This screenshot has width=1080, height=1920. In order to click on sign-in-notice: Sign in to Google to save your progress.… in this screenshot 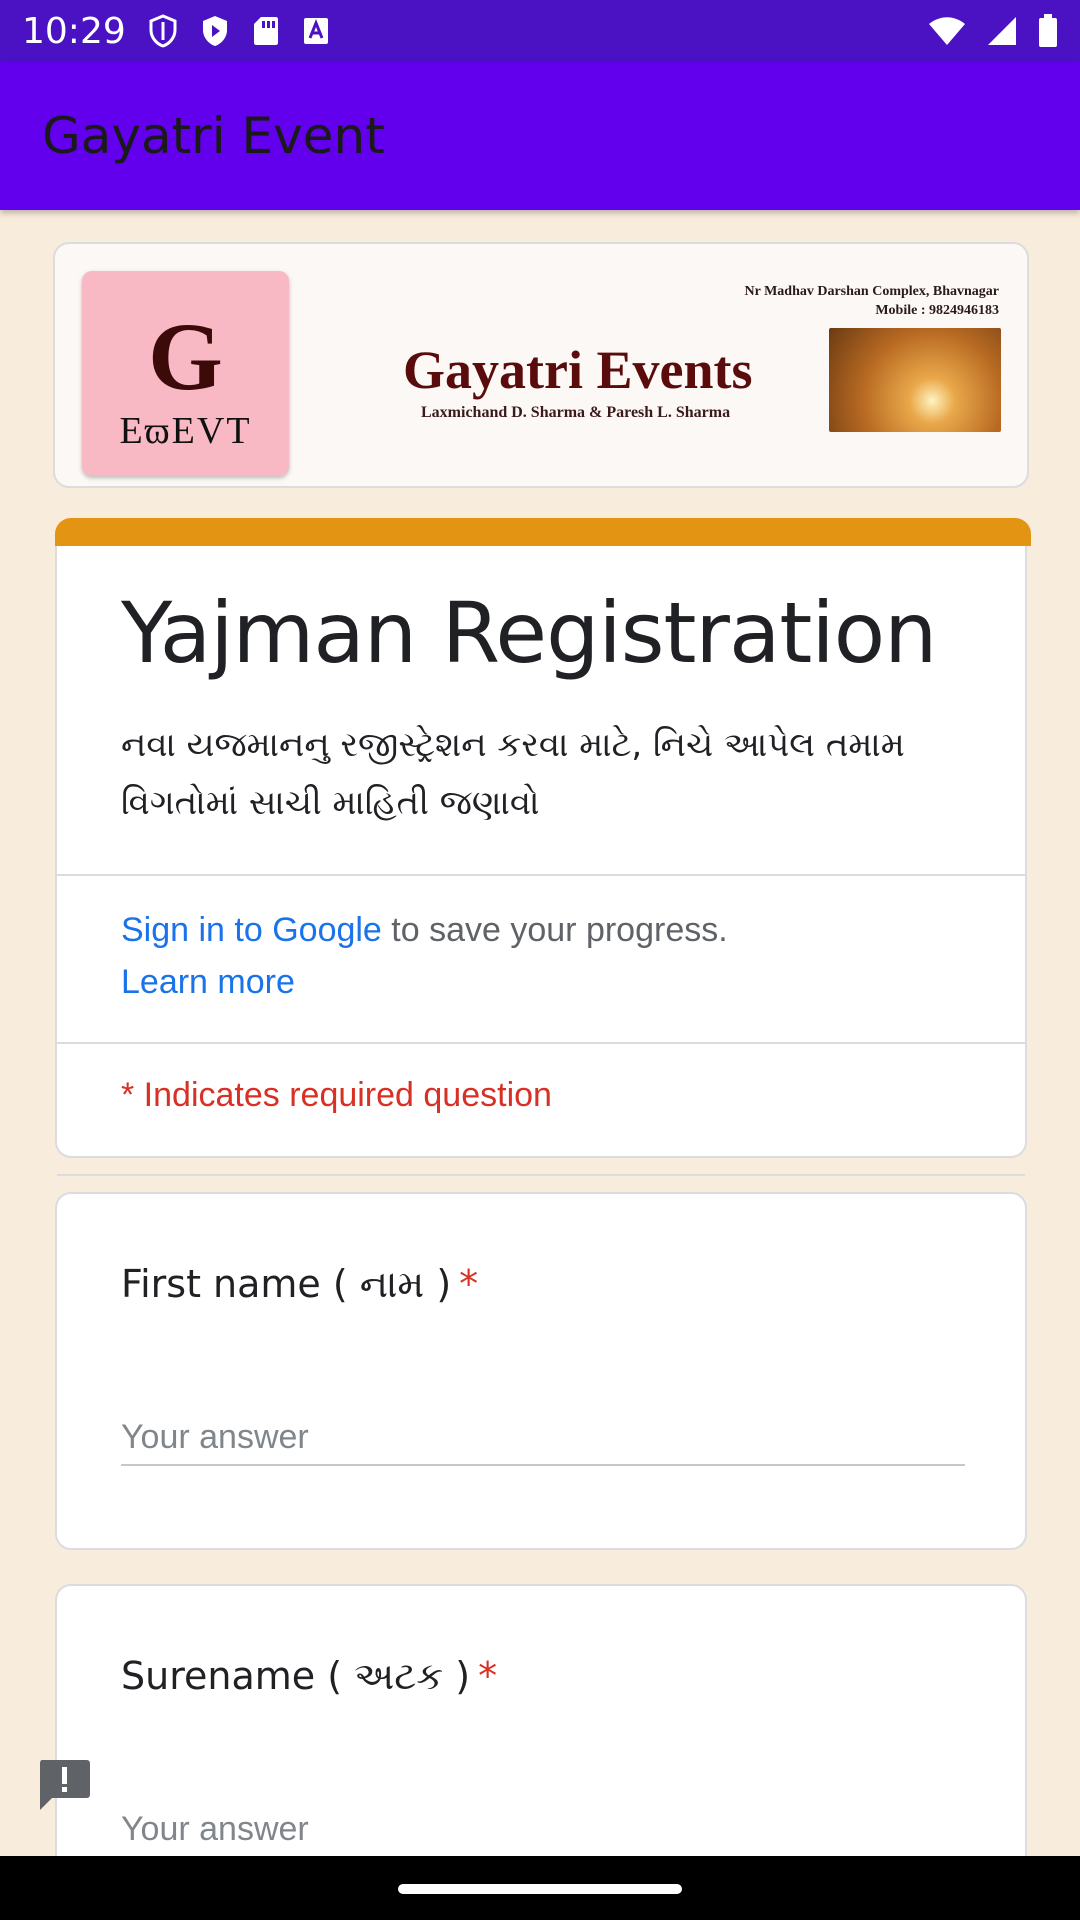, I will do `click(424, 956)`.